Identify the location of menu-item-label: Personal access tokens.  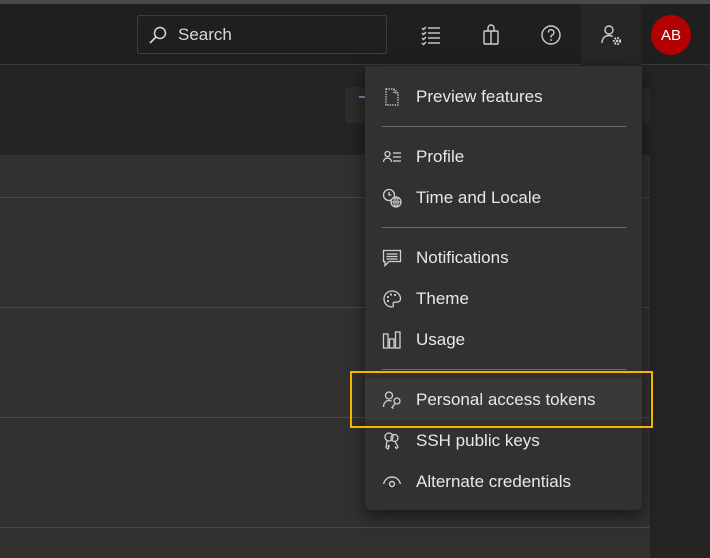
(506, 399).